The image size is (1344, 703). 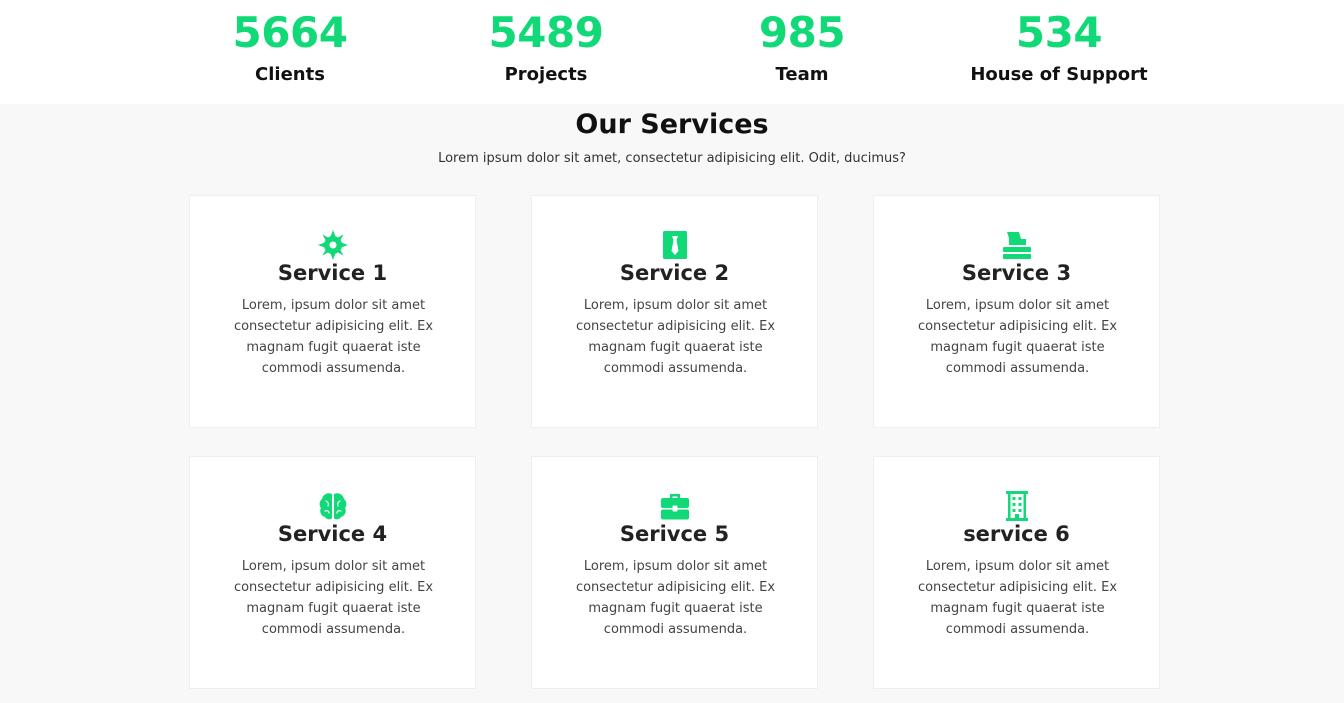 I want to click on service-title: Service 2, so click(x=674, y=273).